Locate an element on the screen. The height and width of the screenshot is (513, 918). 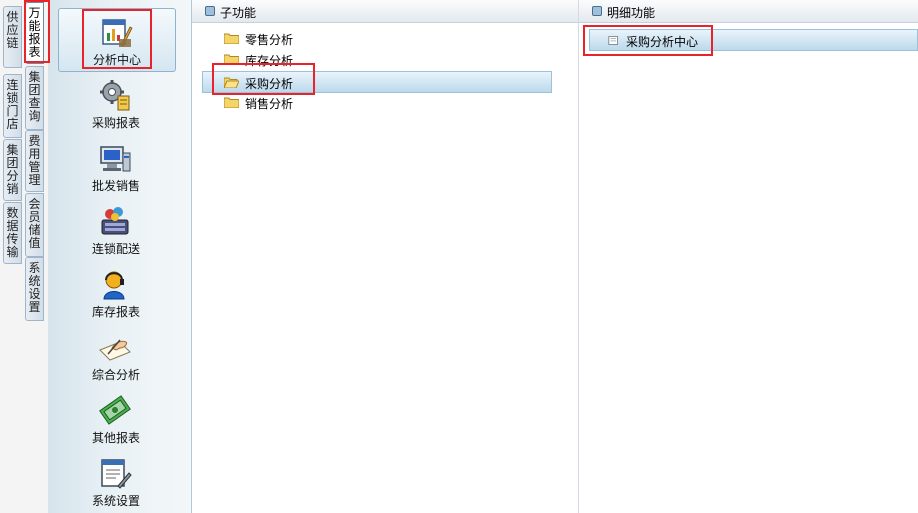
menu-inventory-reports: 库存报表 is located at coordinates (116, 292).